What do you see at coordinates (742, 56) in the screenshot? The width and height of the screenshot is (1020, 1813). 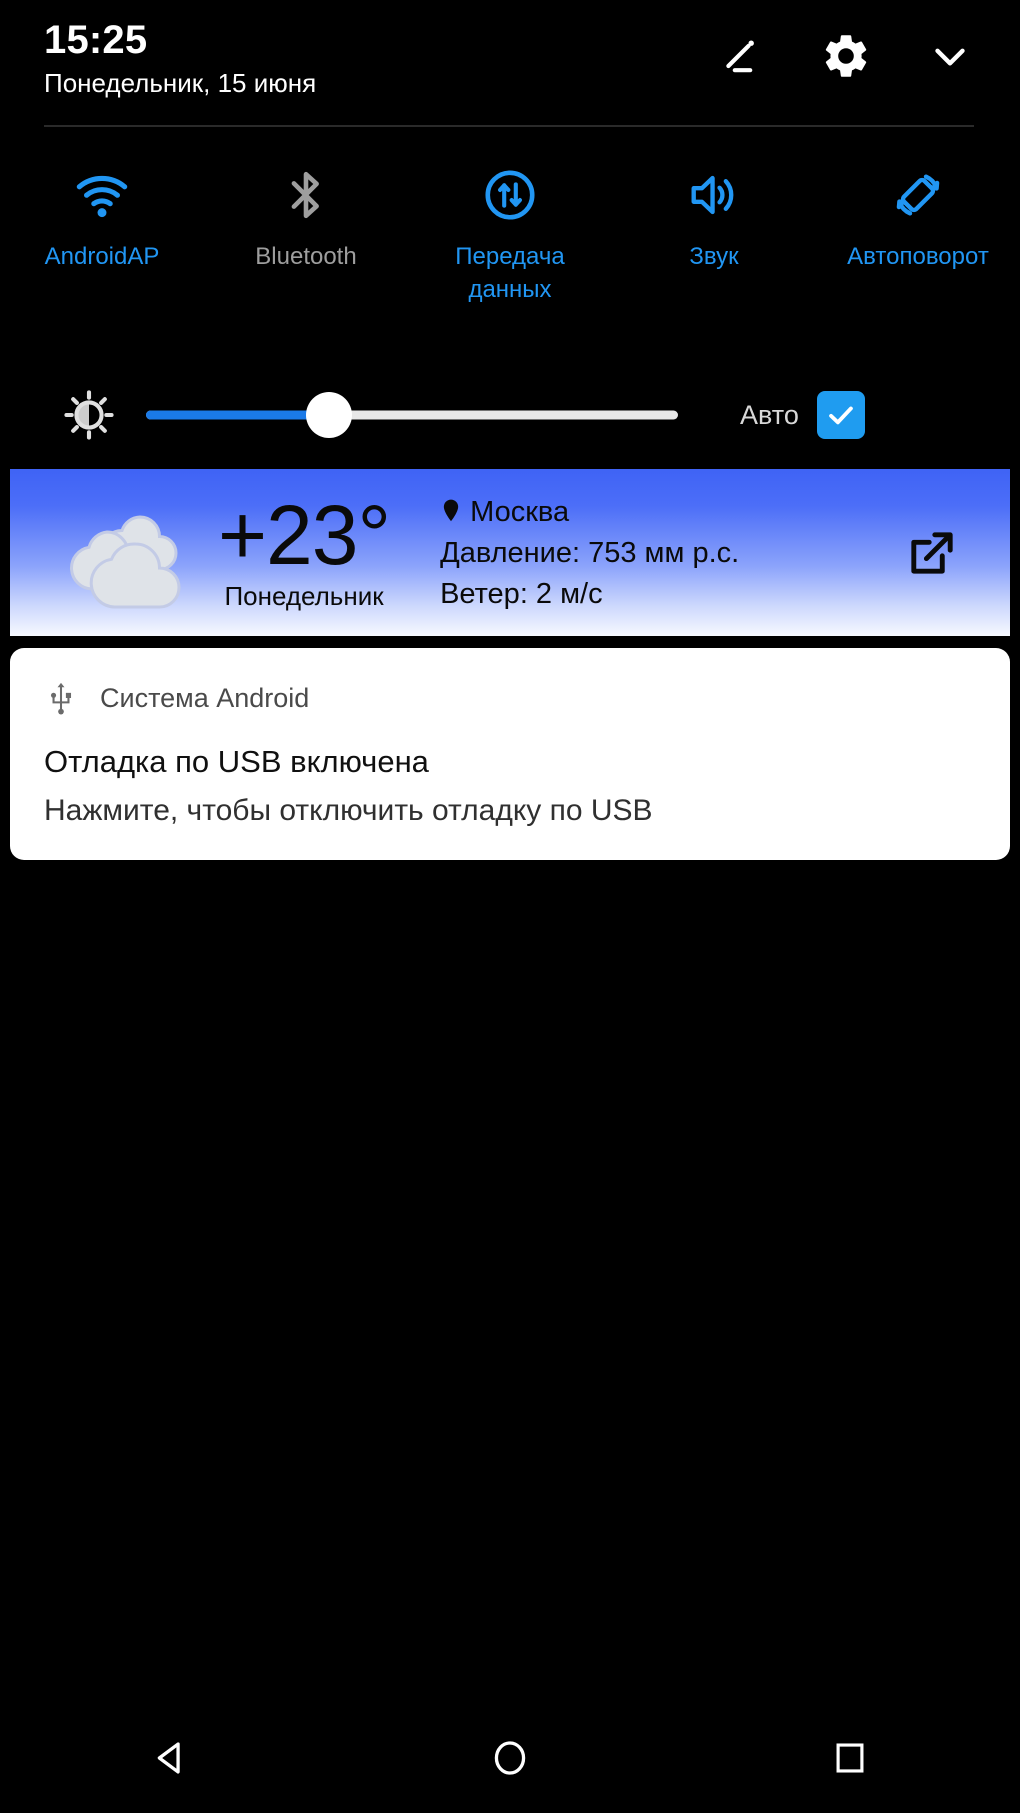 I see `pencil-edit-icon` at bounding box center [742, 56].